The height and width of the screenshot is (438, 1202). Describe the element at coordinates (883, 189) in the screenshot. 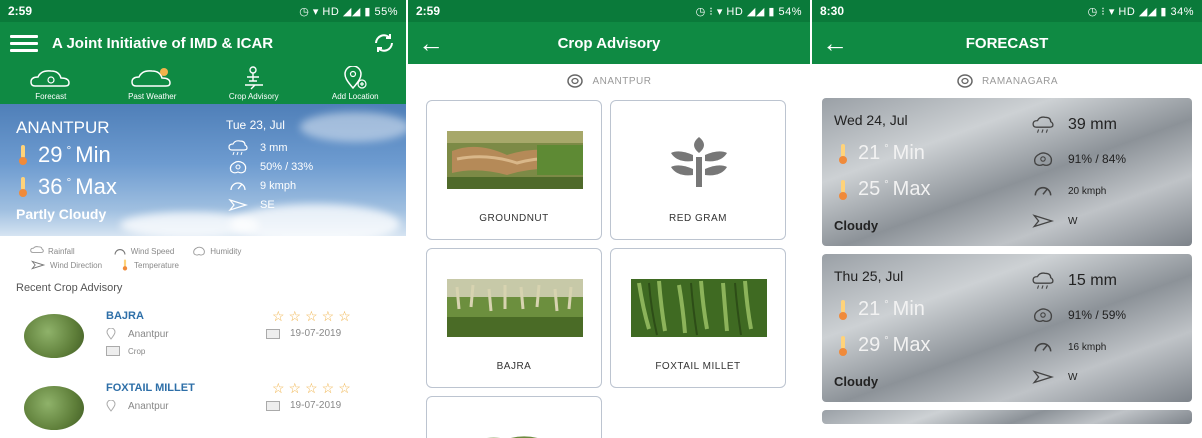

I see `forecast-max: 25 ° Max` at that location.